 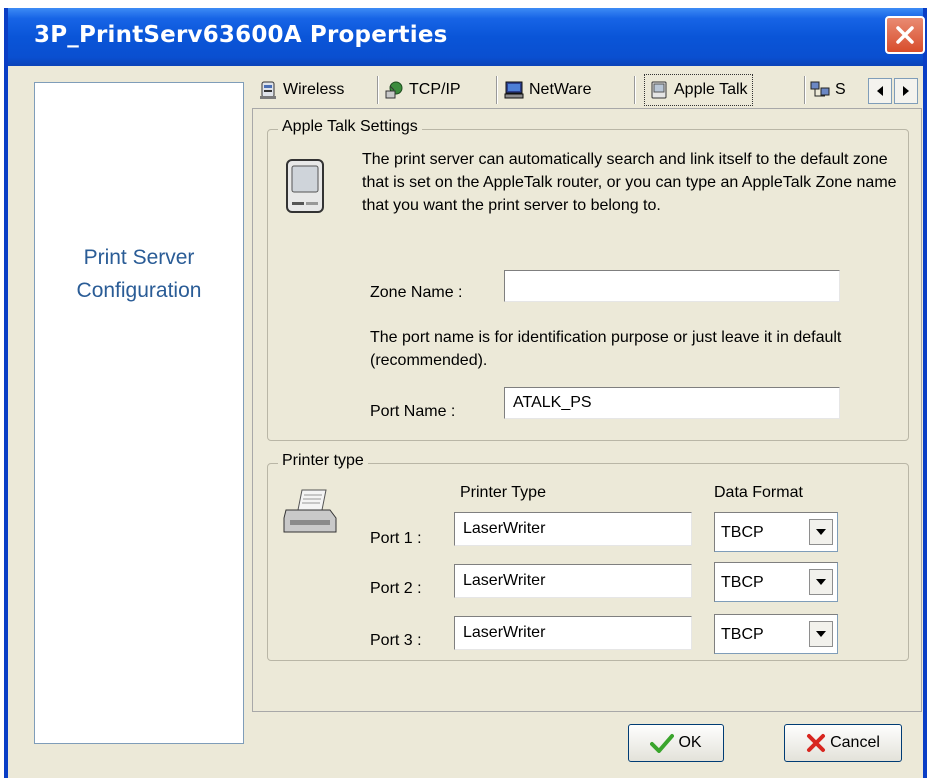 I want to click on group-legend: Printer type, so click(x=323, y=461).